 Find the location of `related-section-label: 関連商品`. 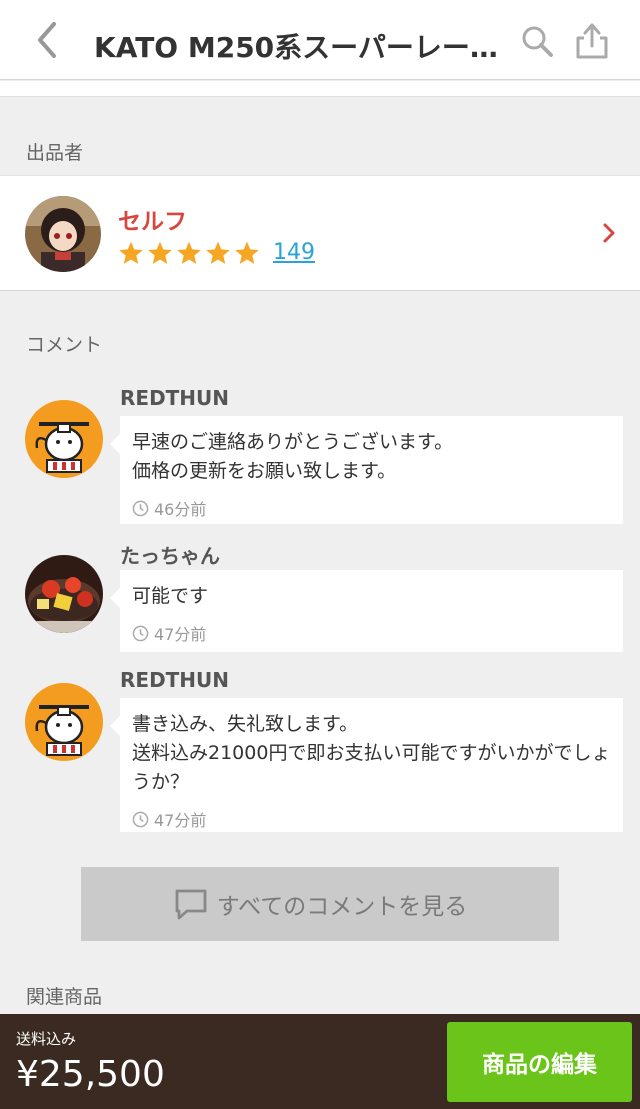

related-section-label: 関連商品 is located at coordinates (64, 997).